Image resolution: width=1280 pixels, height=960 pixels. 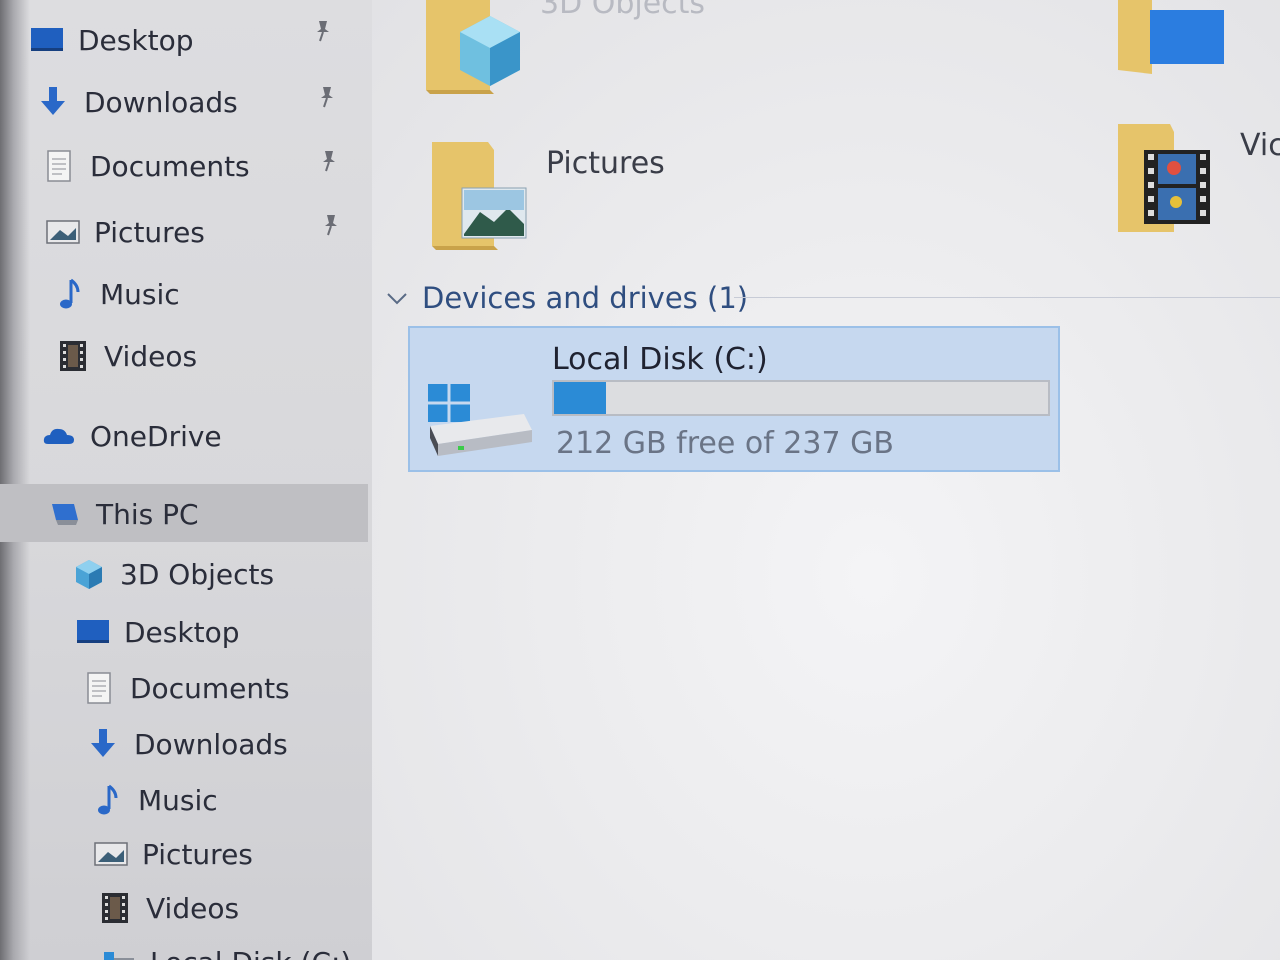 What do you see at coordinates (1007, 297) in the screenshot?
I see `section-divider` at bounding box center [1007, 297].